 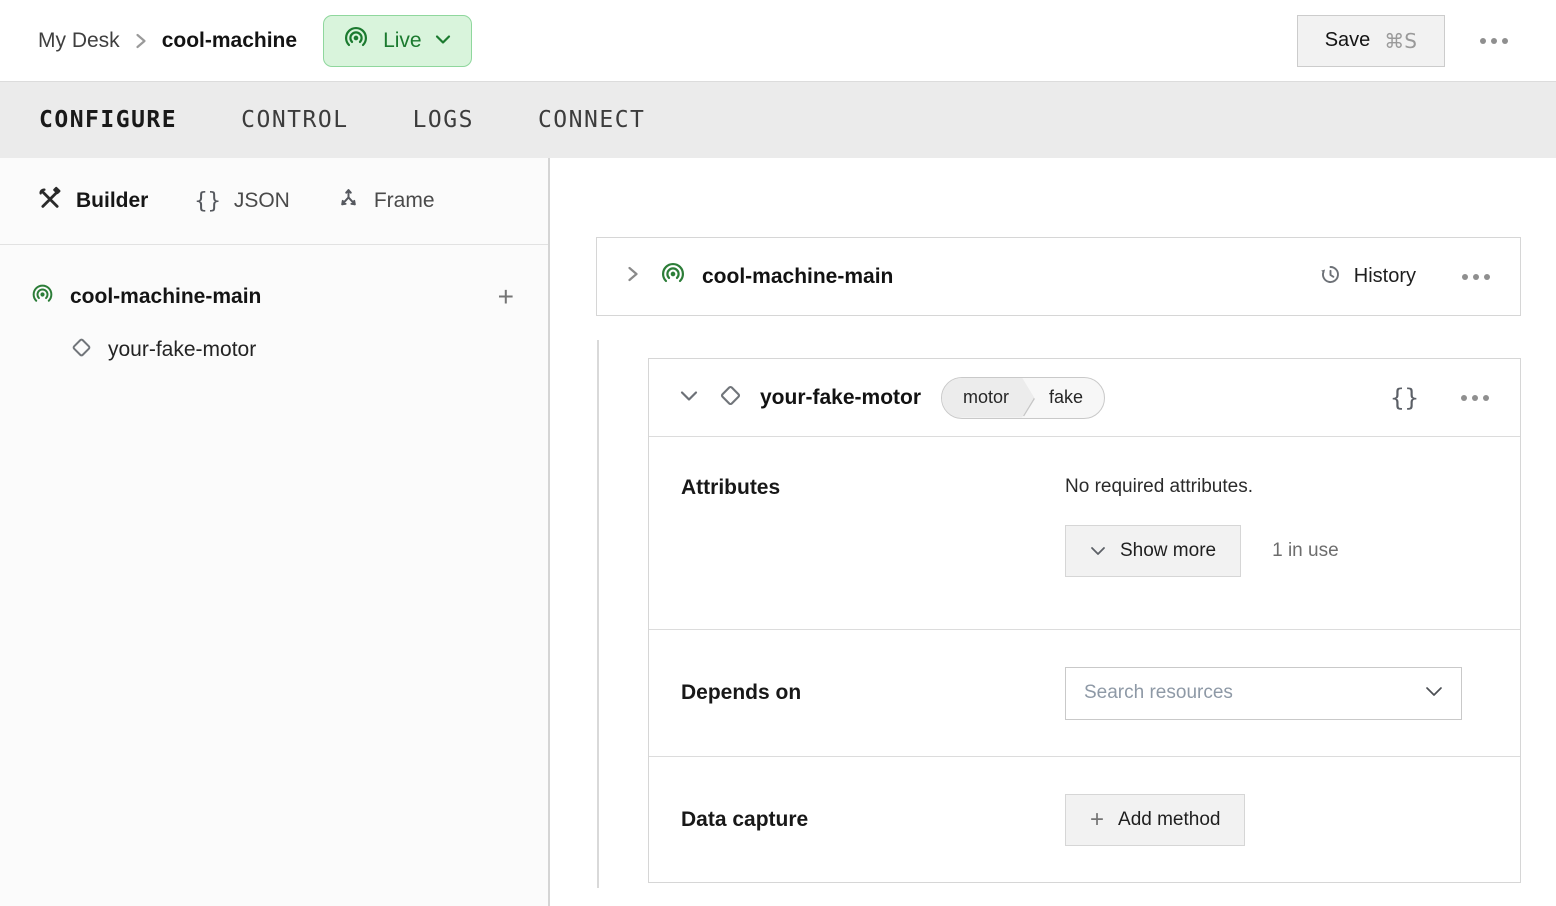 What do you see at coordinates (404, 200) in the screenshot?
I see `mode-frame-label: Frame` at bounding box center [404, 200].